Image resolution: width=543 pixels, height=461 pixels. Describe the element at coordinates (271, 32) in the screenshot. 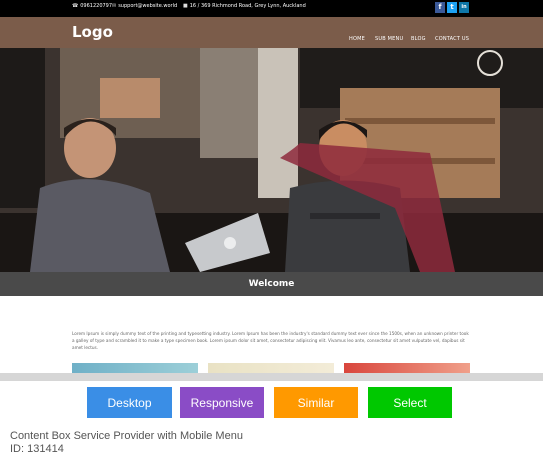

I see `main-navbar: Logo HOME SUB MENU BLOG CONTACT US` at that location.